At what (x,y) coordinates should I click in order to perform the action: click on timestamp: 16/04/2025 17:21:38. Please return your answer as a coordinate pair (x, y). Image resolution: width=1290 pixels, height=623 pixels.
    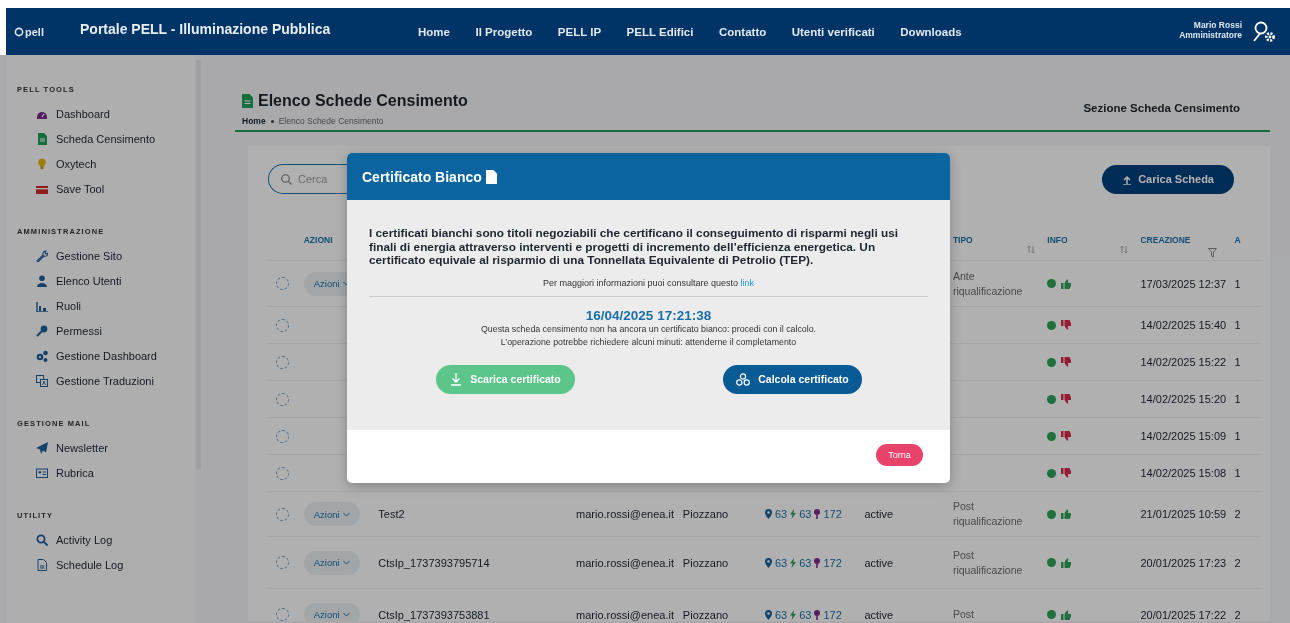
    Looking at the image, I should click on (648, 315).